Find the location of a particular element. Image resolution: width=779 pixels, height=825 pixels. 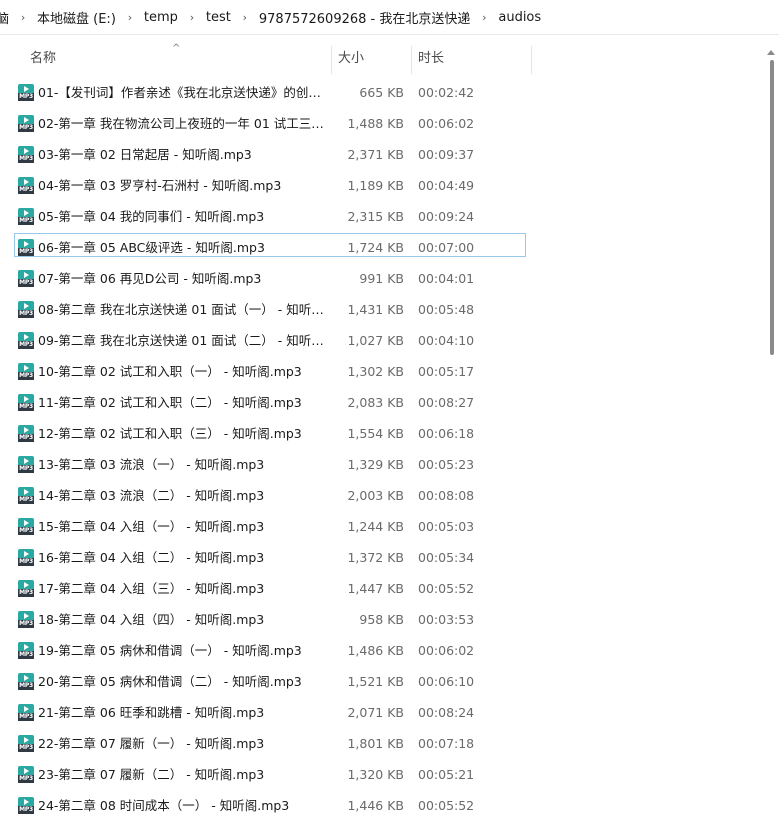

file-duration: 00:08:27 is located at coordinates (446, 402).